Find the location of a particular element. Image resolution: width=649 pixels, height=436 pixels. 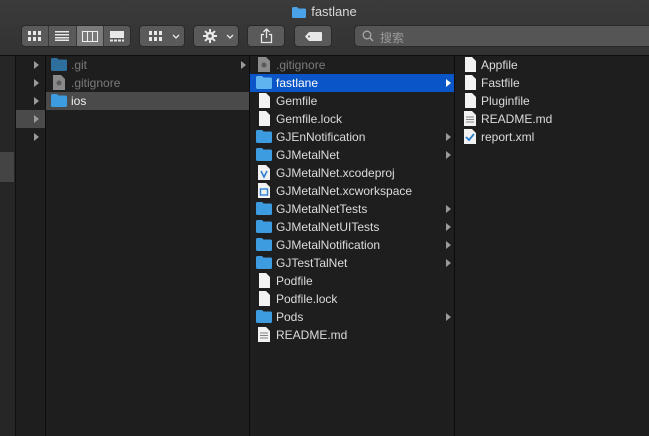

list-item: .git is located at coordinates (147, 65).